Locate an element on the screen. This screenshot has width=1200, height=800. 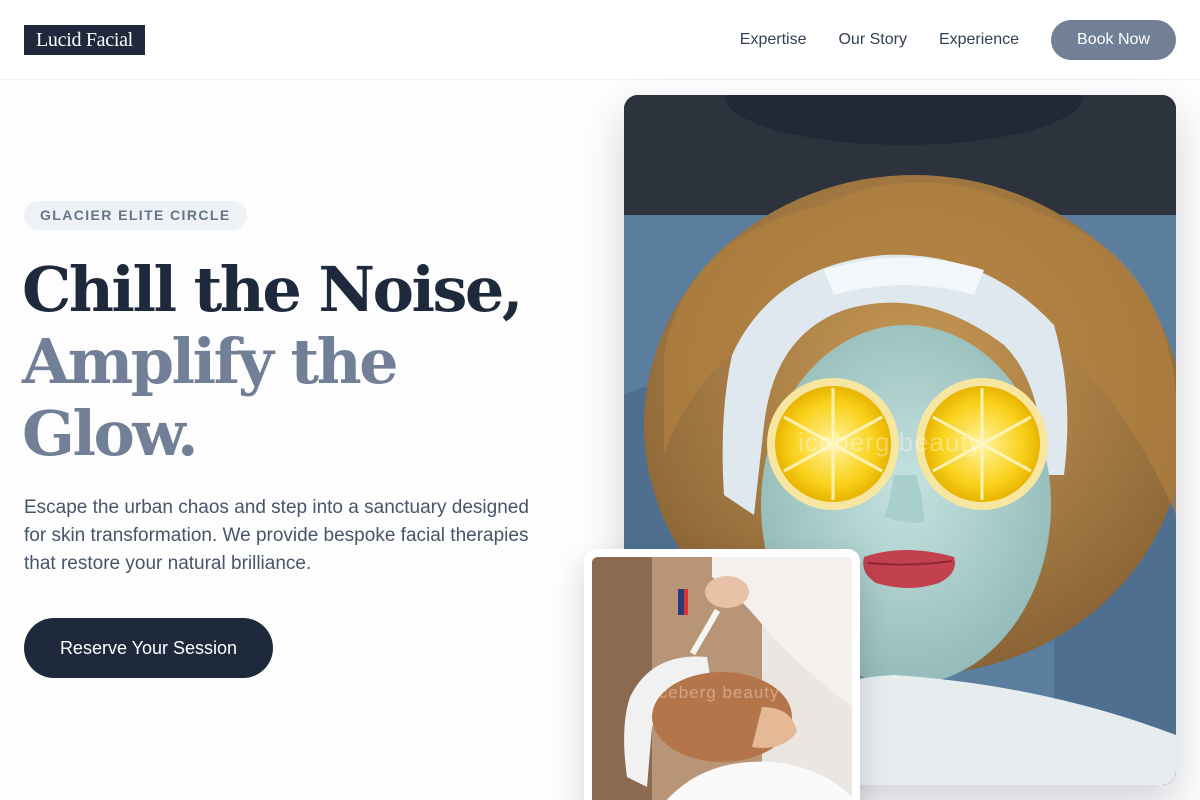
hero-headline: Chill the Noise, Amplify the Glow. is located at coordinates (302, 362).